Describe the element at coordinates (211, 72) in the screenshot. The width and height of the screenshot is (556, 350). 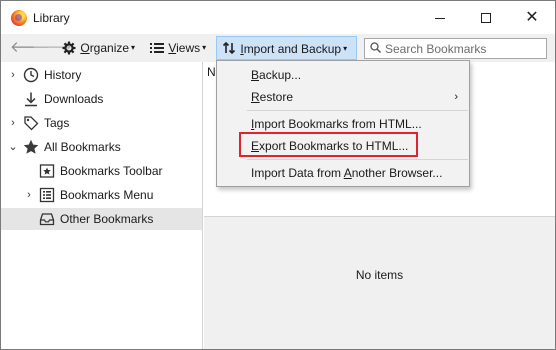
I see `column-header-name: N` at that location.